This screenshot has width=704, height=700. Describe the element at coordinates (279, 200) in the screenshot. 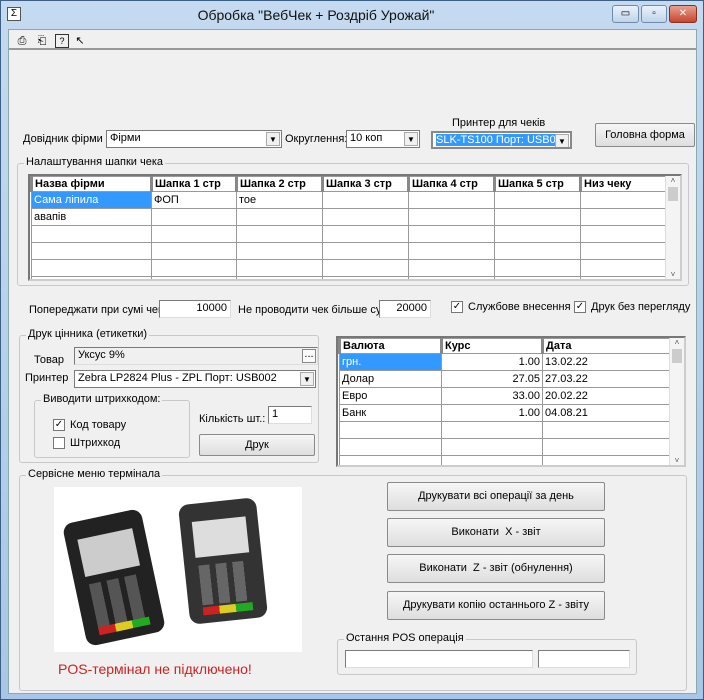

I see `table-cell: тое` at that location.